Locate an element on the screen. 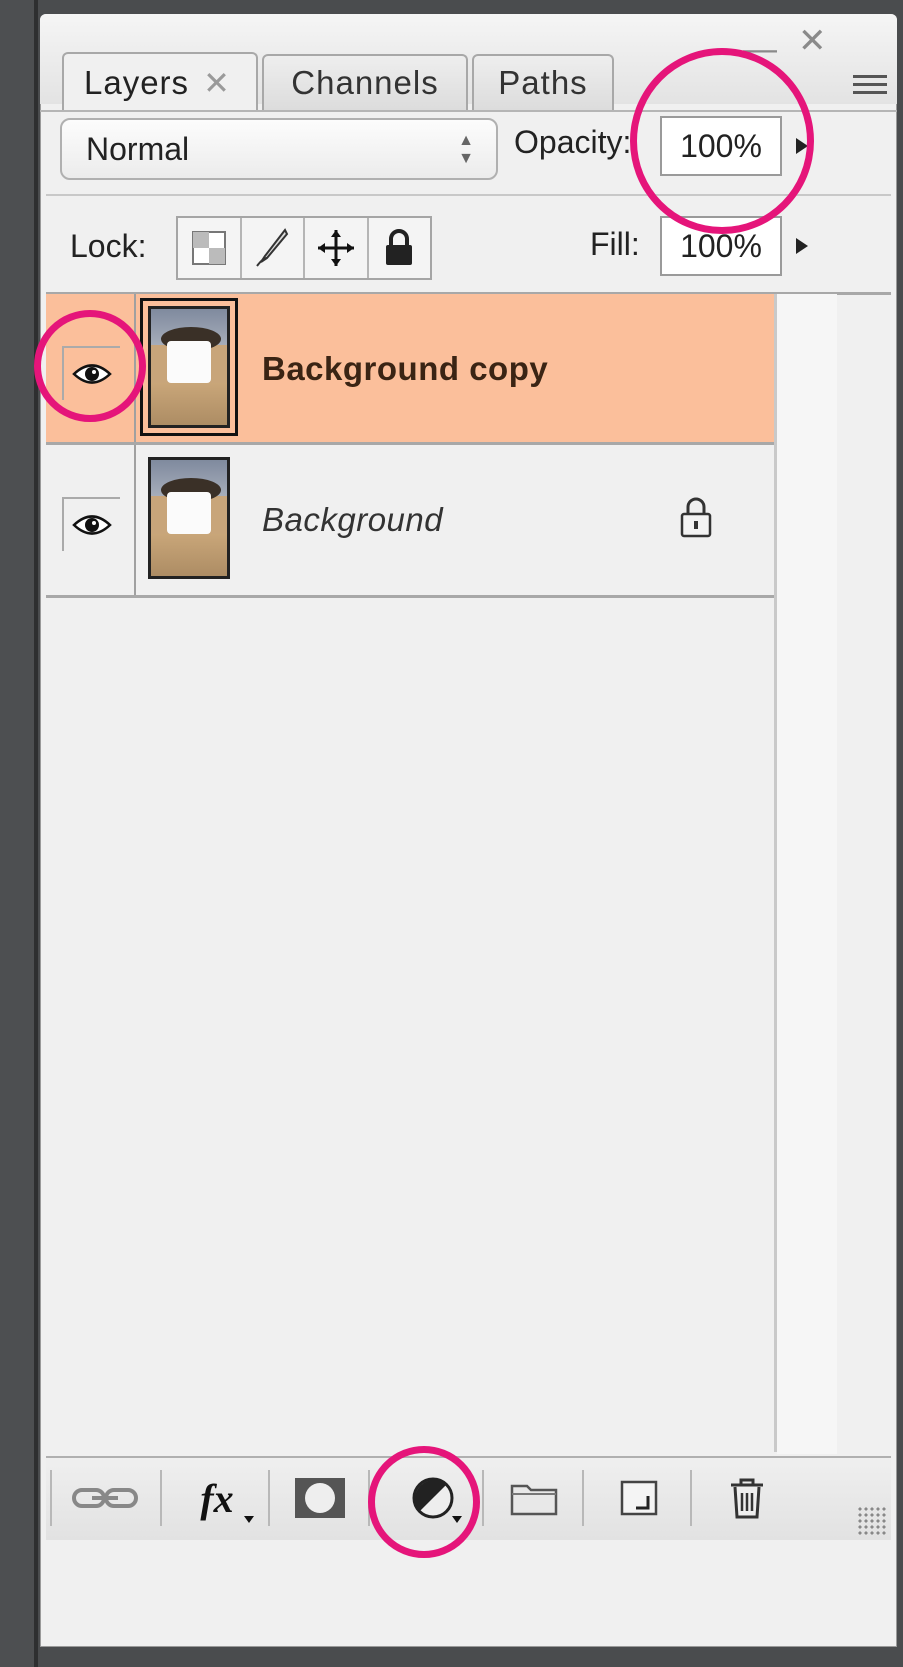  tab-close-icon: ✕ is located at coordinates (217, 83).